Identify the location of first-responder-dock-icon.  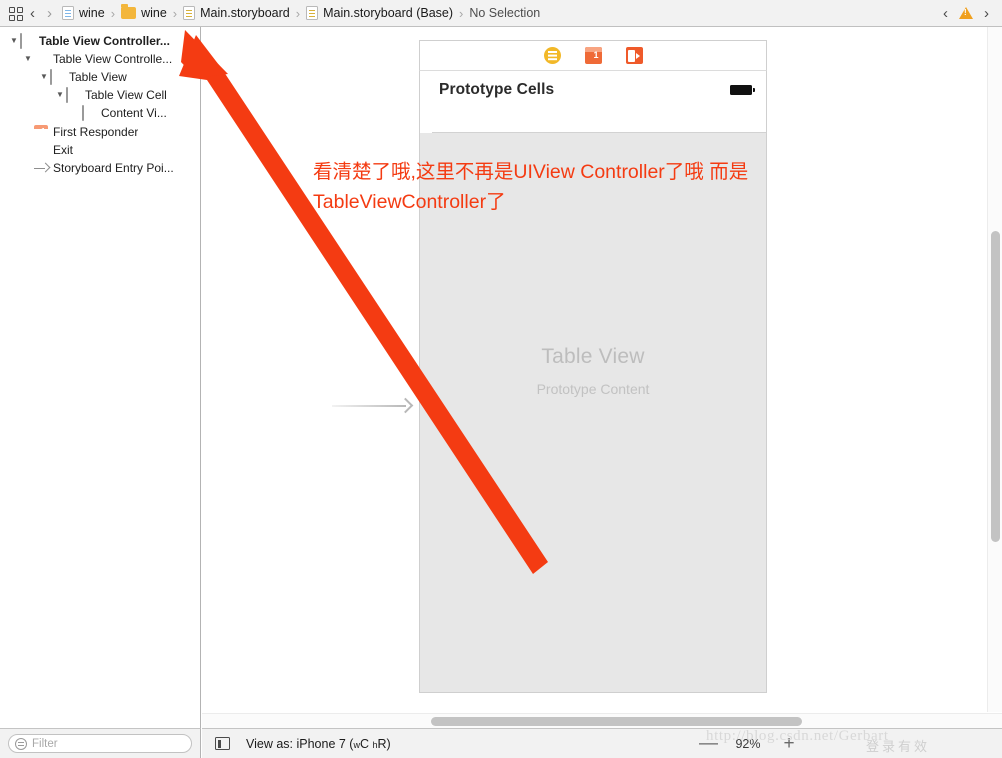
(593, 55).